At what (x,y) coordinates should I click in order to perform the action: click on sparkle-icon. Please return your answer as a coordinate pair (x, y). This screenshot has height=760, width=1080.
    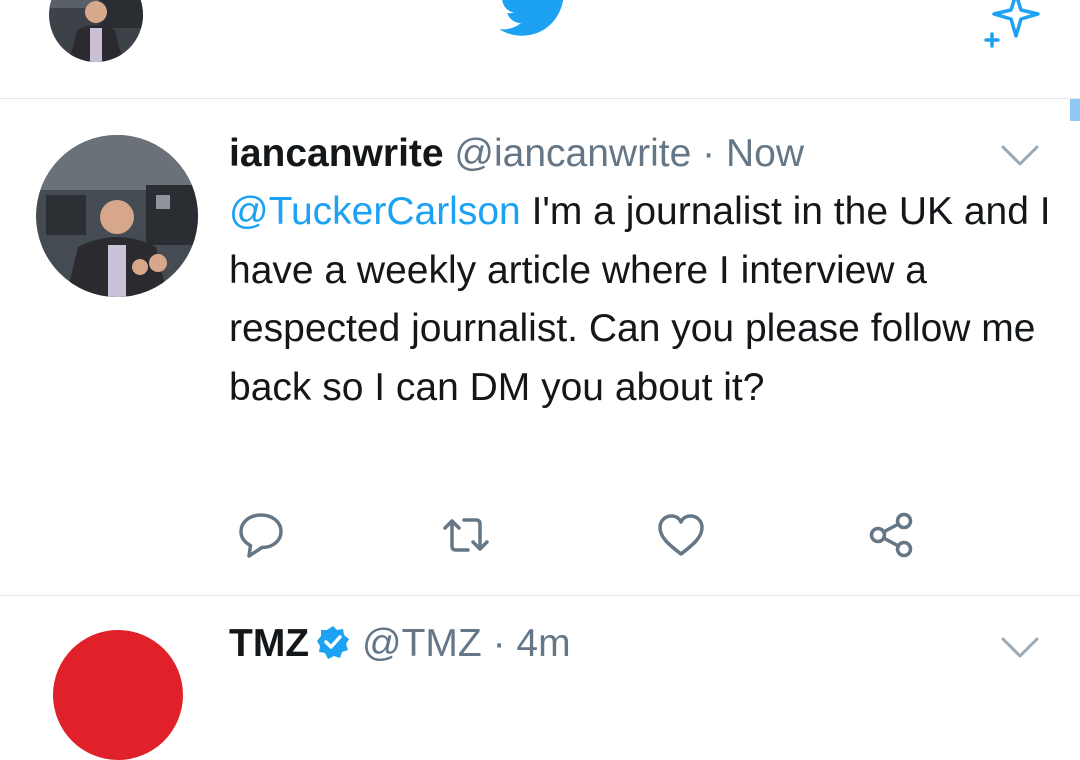
    Looking at the image, I should click on (1011, 25).